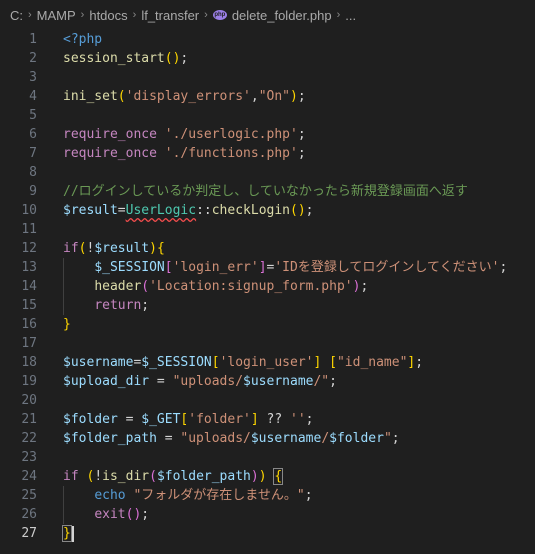  Describe the element at coordinates (282, 15) in the screenshot. I see `breadcrumb-item-file: delete_folder.php` at that location.